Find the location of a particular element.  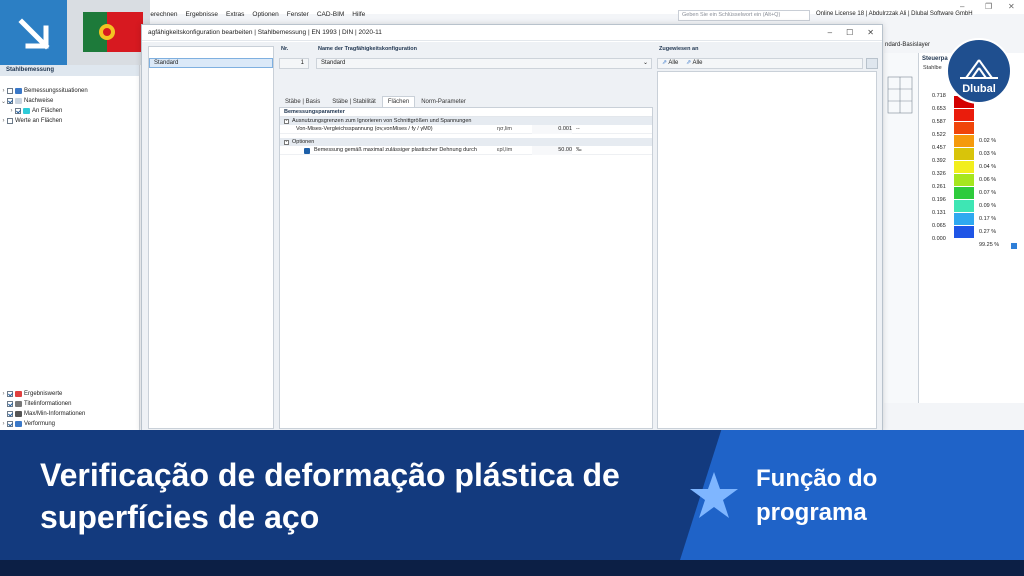

tree-item-label: An Flächen is located at coordinates (47, 111).